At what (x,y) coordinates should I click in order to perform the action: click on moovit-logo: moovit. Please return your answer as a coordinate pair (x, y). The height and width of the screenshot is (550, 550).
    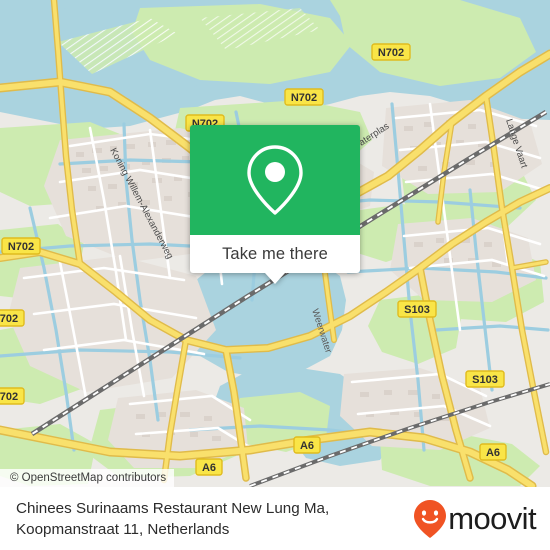
    Looking at the image, I should click on (475, 519).